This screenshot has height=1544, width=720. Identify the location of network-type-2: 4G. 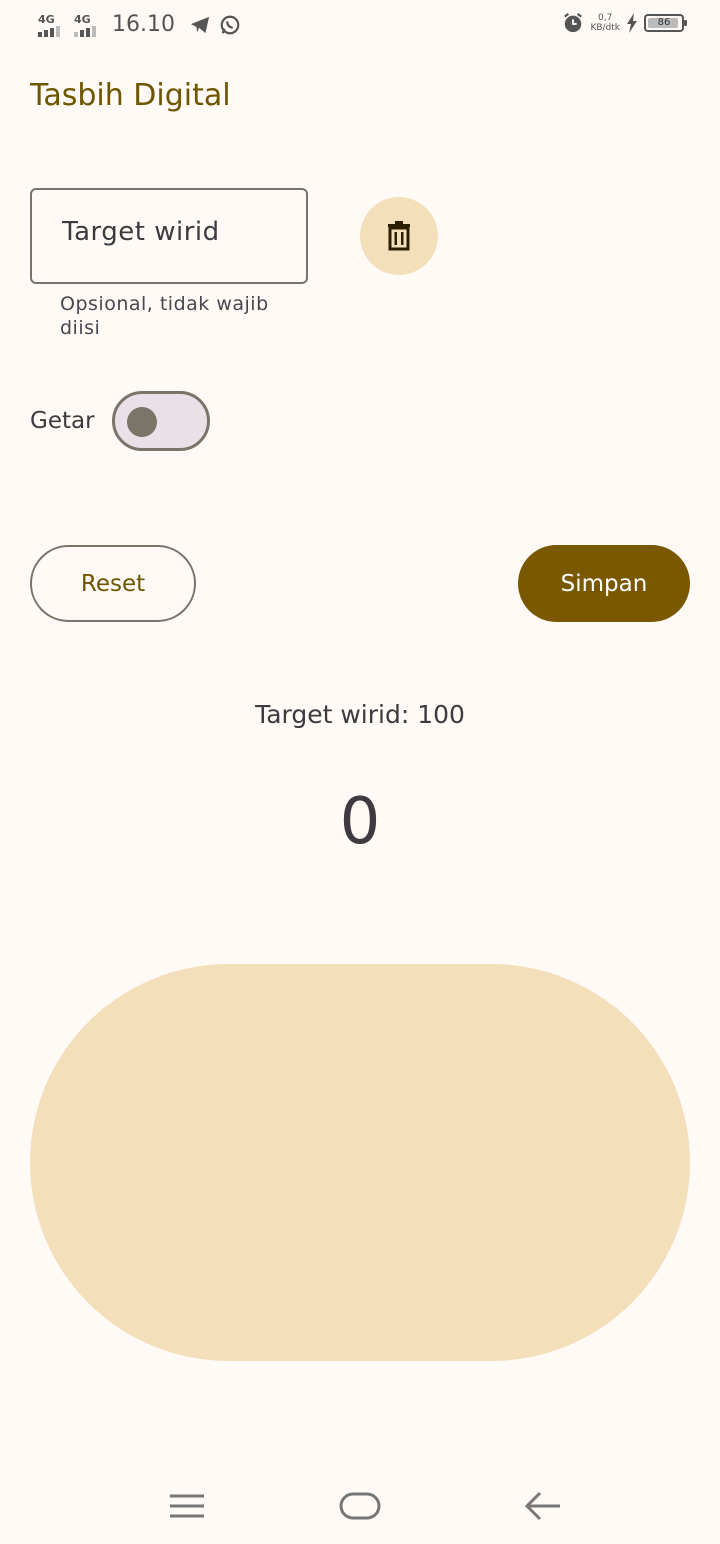
(82, 19).